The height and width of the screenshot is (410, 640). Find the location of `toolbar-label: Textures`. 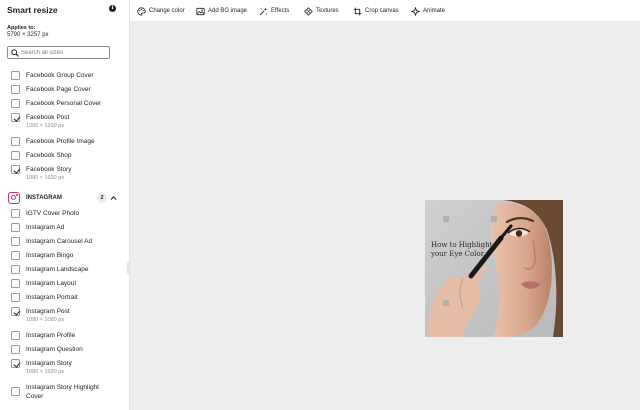

toolbar-label: Textures is located at coordinates (327, 11).